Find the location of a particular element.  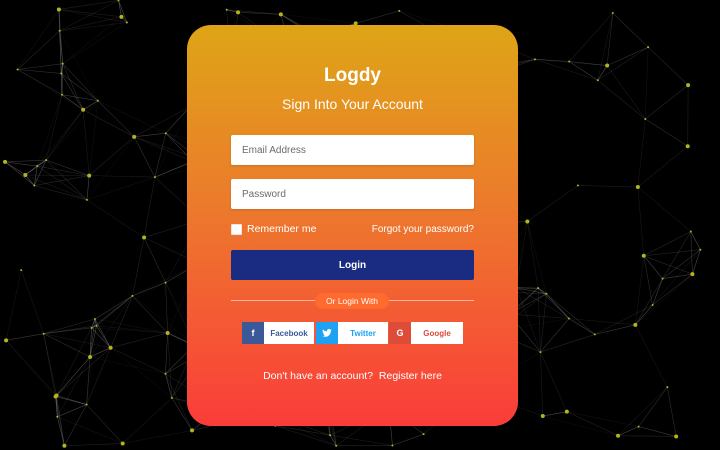

password-field is located at coordinates (352, 194).